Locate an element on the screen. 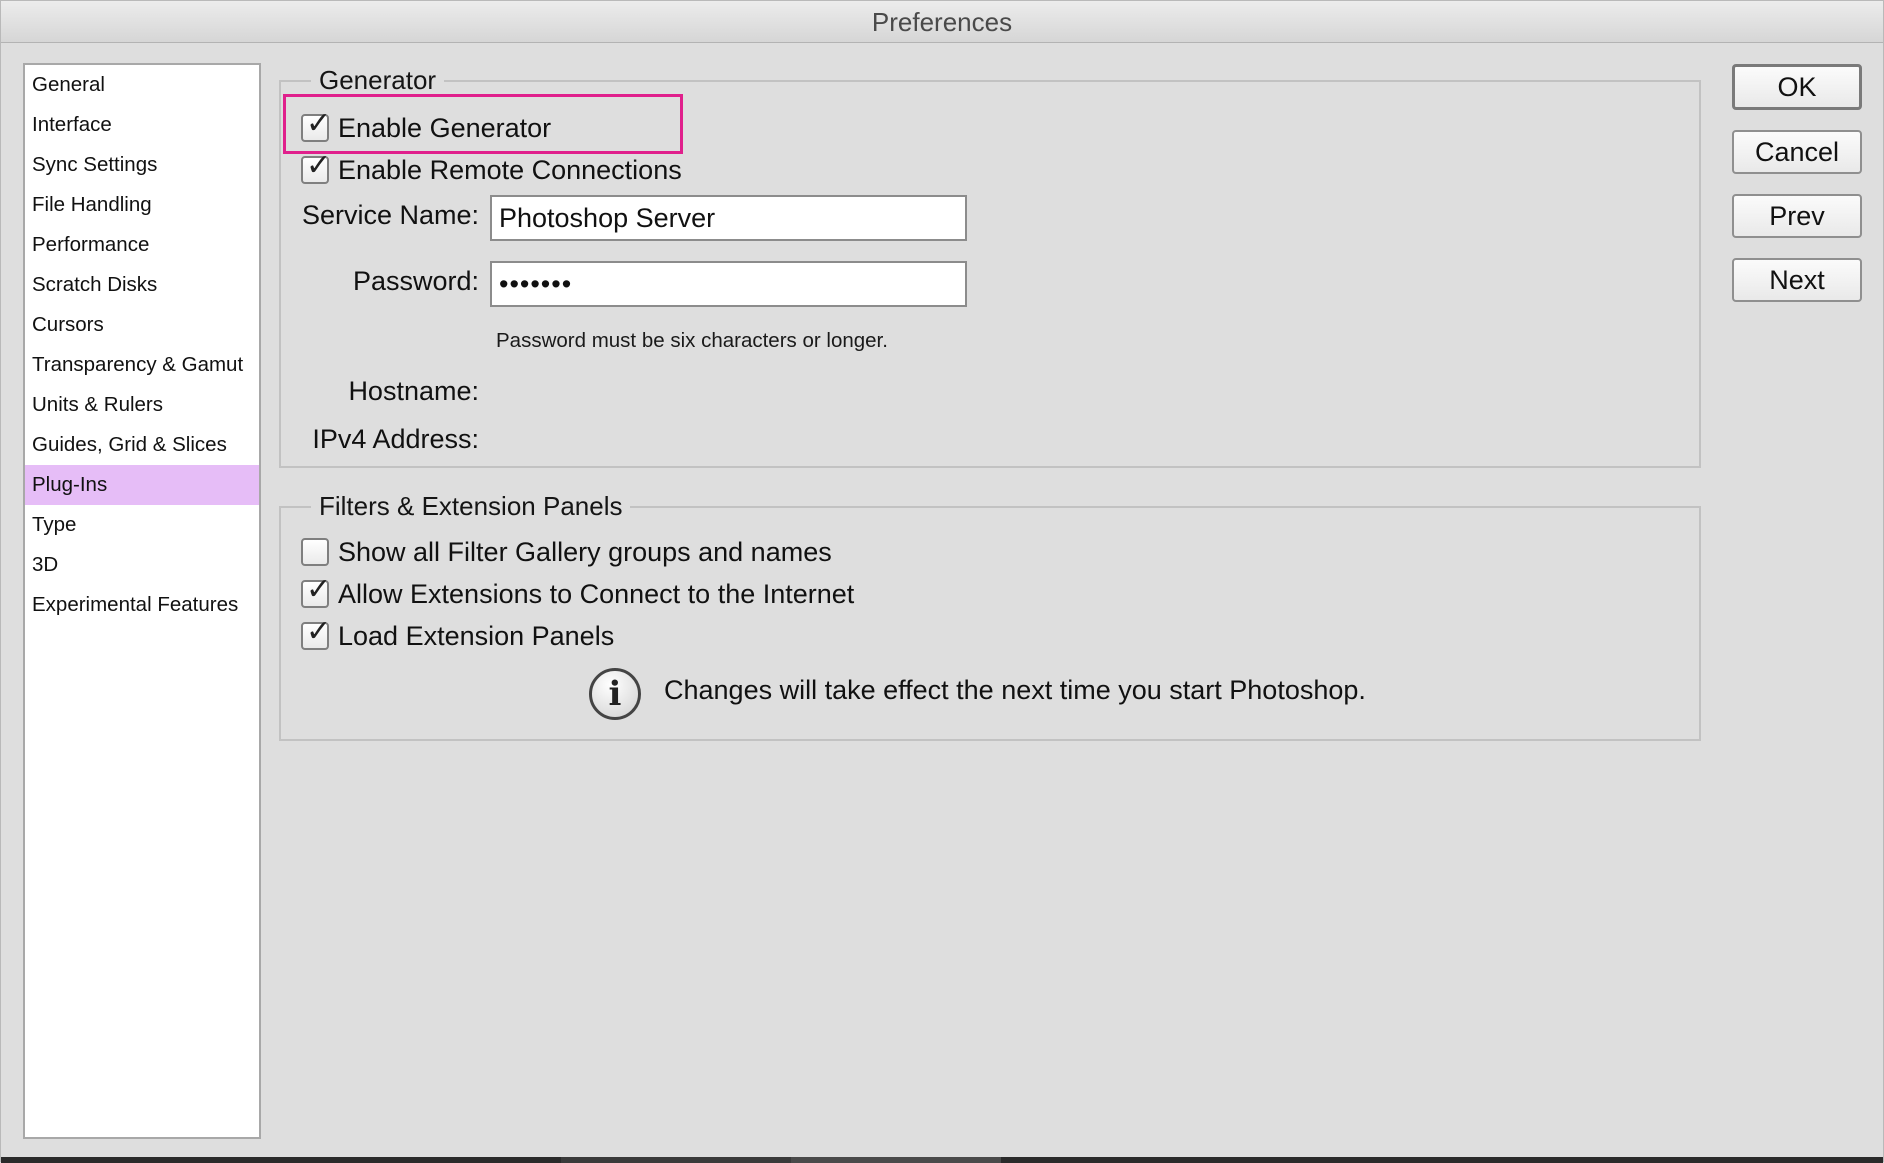 This screenshot has width=1884, height=1163. enable-generator-checkbox: ✓ is located at coordinates (316, 125).